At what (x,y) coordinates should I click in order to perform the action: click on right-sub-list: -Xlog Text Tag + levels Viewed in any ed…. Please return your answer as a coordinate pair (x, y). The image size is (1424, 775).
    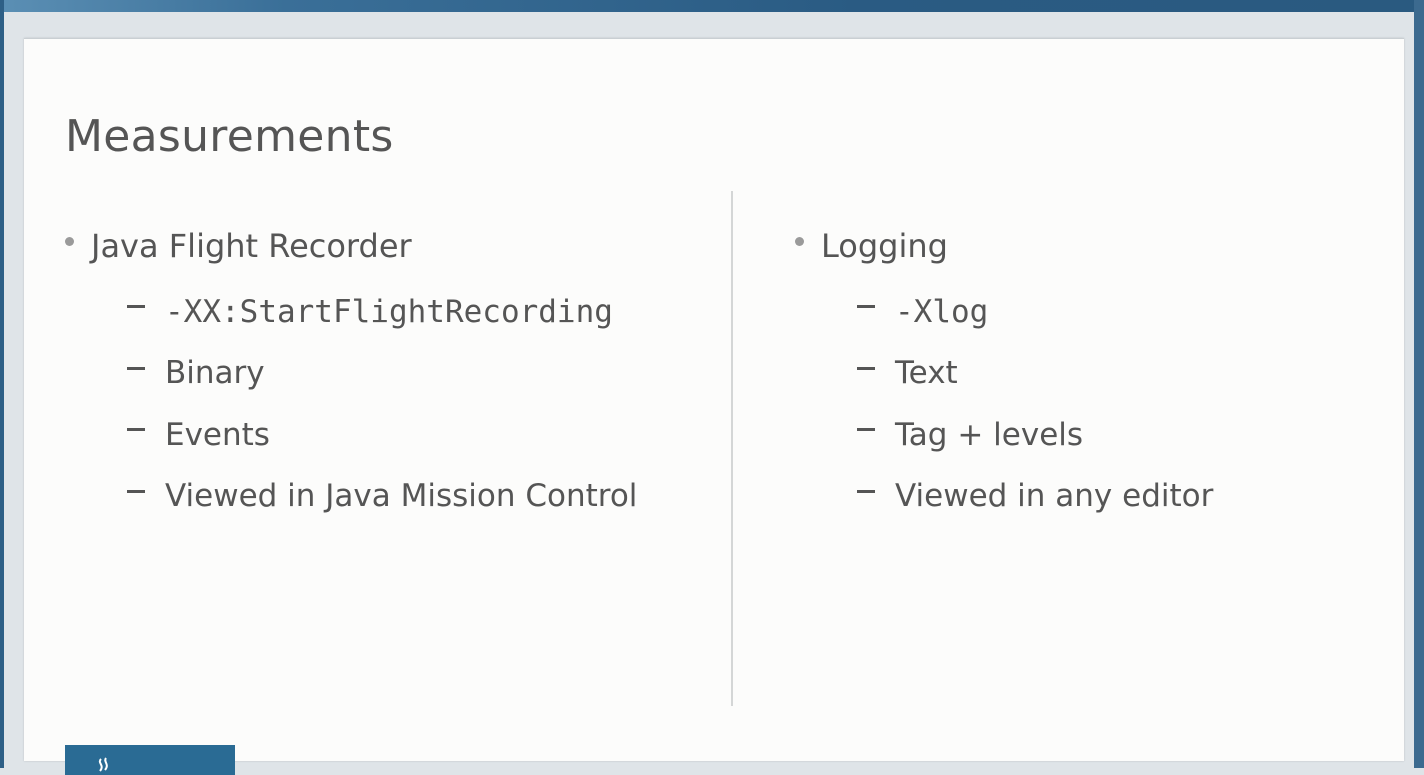
    Looking at the image, I should click on (1004, 404).